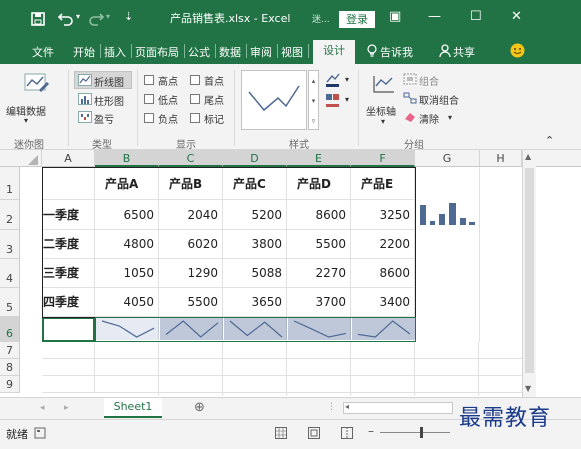 Image resolution: width=581 pixels, height=449 pixels. What do you see at coordinates (191, 183) in the screenshot?
I see `cell-C1: 产品B` at bounding box center [191, 183].